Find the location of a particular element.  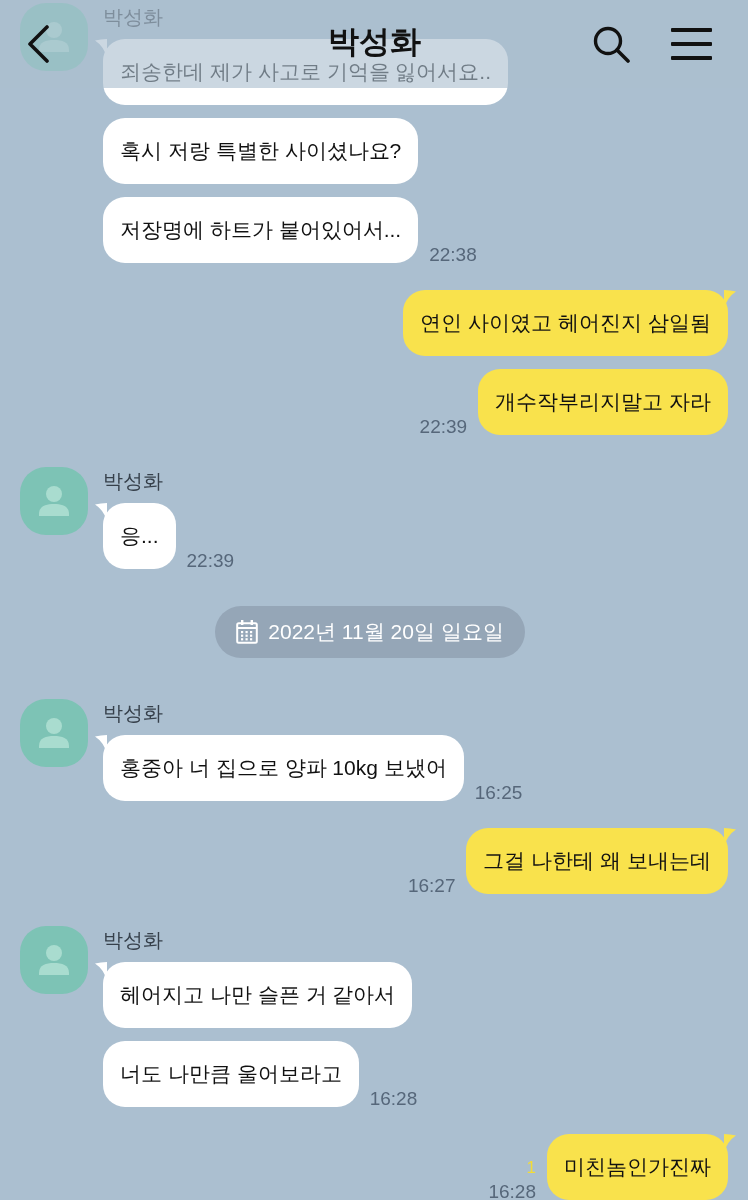

menu-button is located at coordinates (691, 44).